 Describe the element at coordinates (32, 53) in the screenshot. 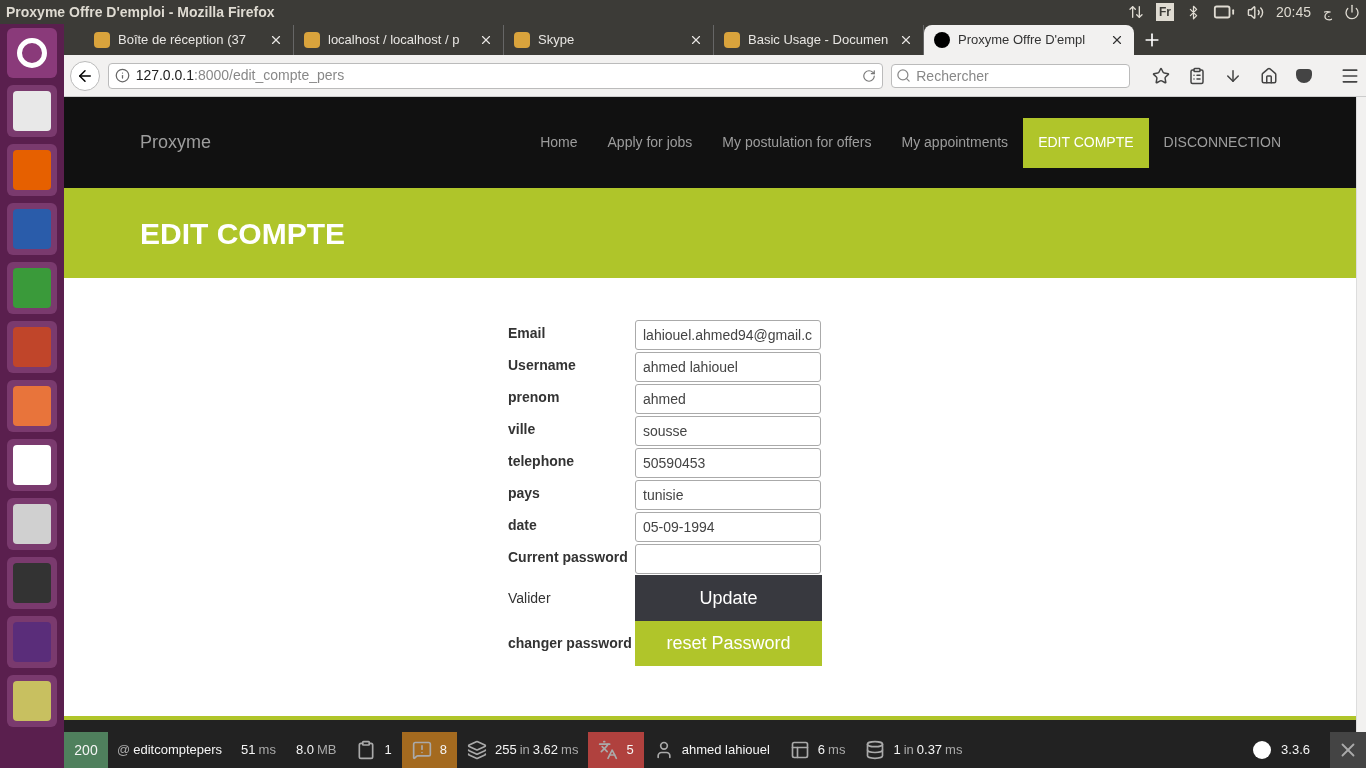

I see `dash-icon` at that location.